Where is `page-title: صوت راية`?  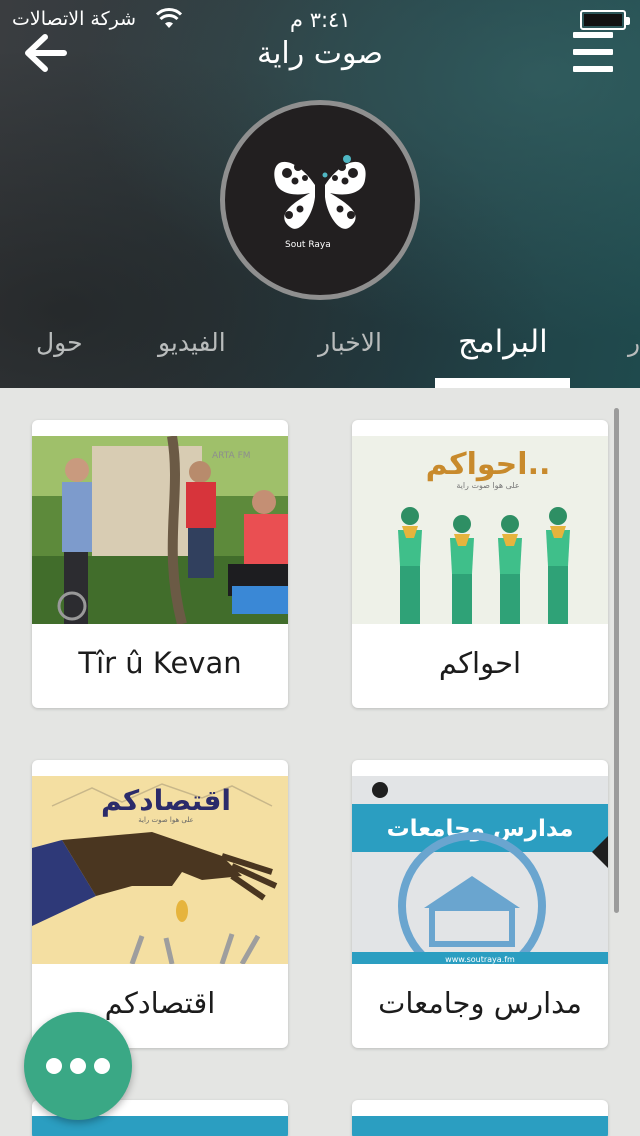 page-title: صوت راية is located at coordinates (319, 53).